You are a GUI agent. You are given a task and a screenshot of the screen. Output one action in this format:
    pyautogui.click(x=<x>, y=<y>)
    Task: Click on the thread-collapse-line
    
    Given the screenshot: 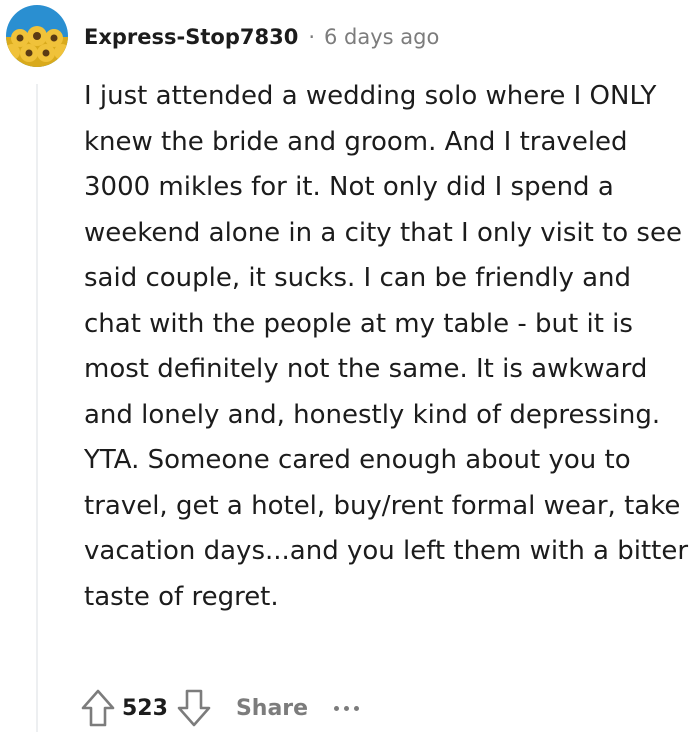 What is the action you would take?
    pyautogui.click(x=37, y=408)
    